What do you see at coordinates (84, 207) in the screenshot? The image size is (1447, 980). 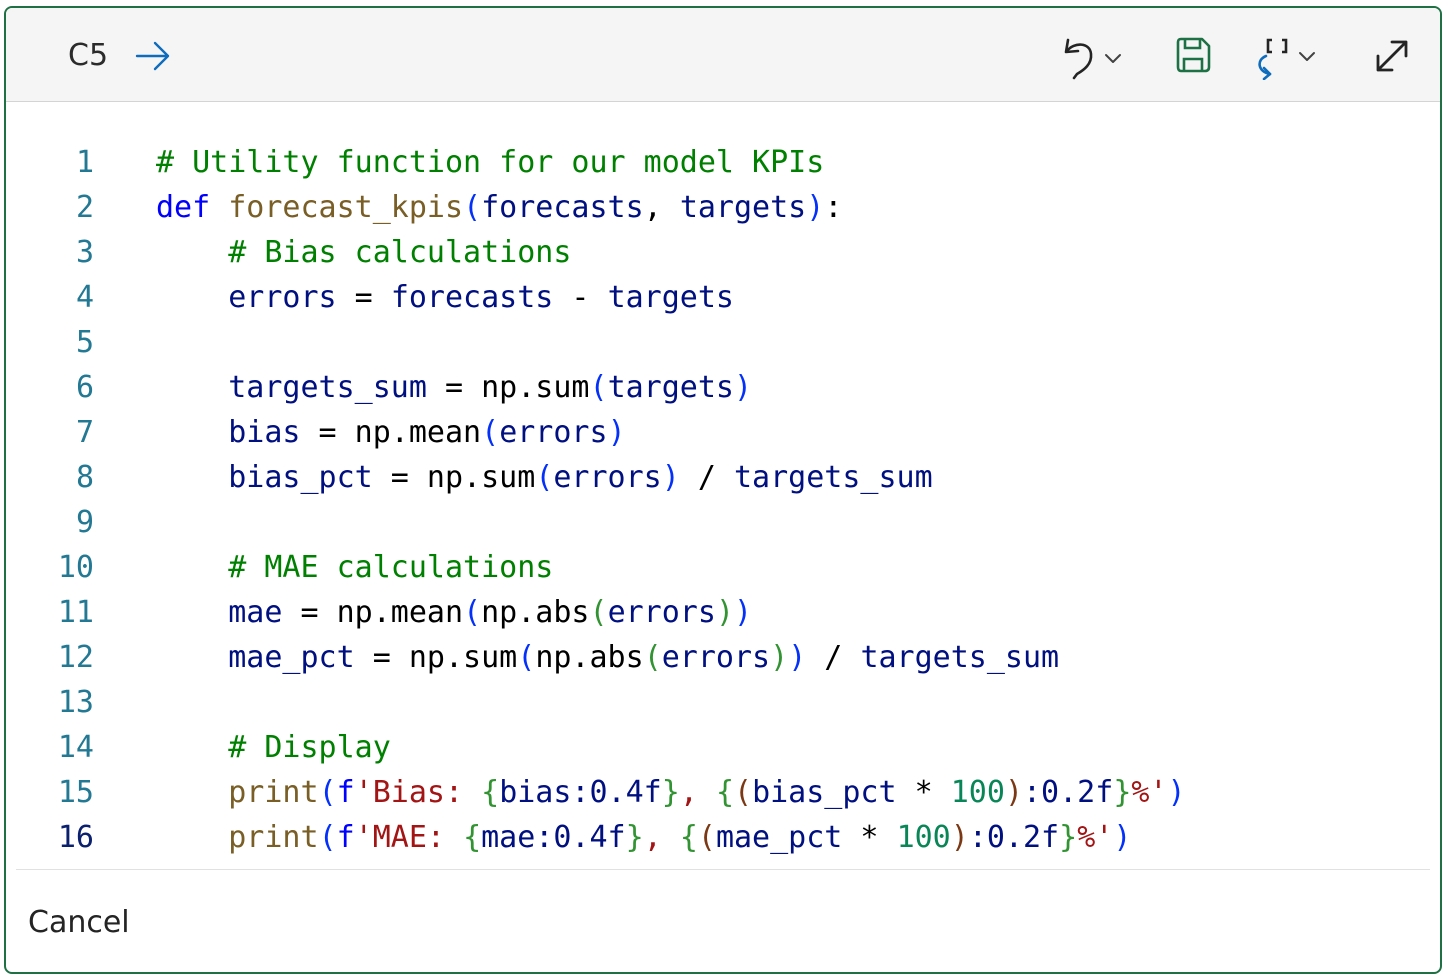 I see `line-number: 2` at bounding box center [84, 207].